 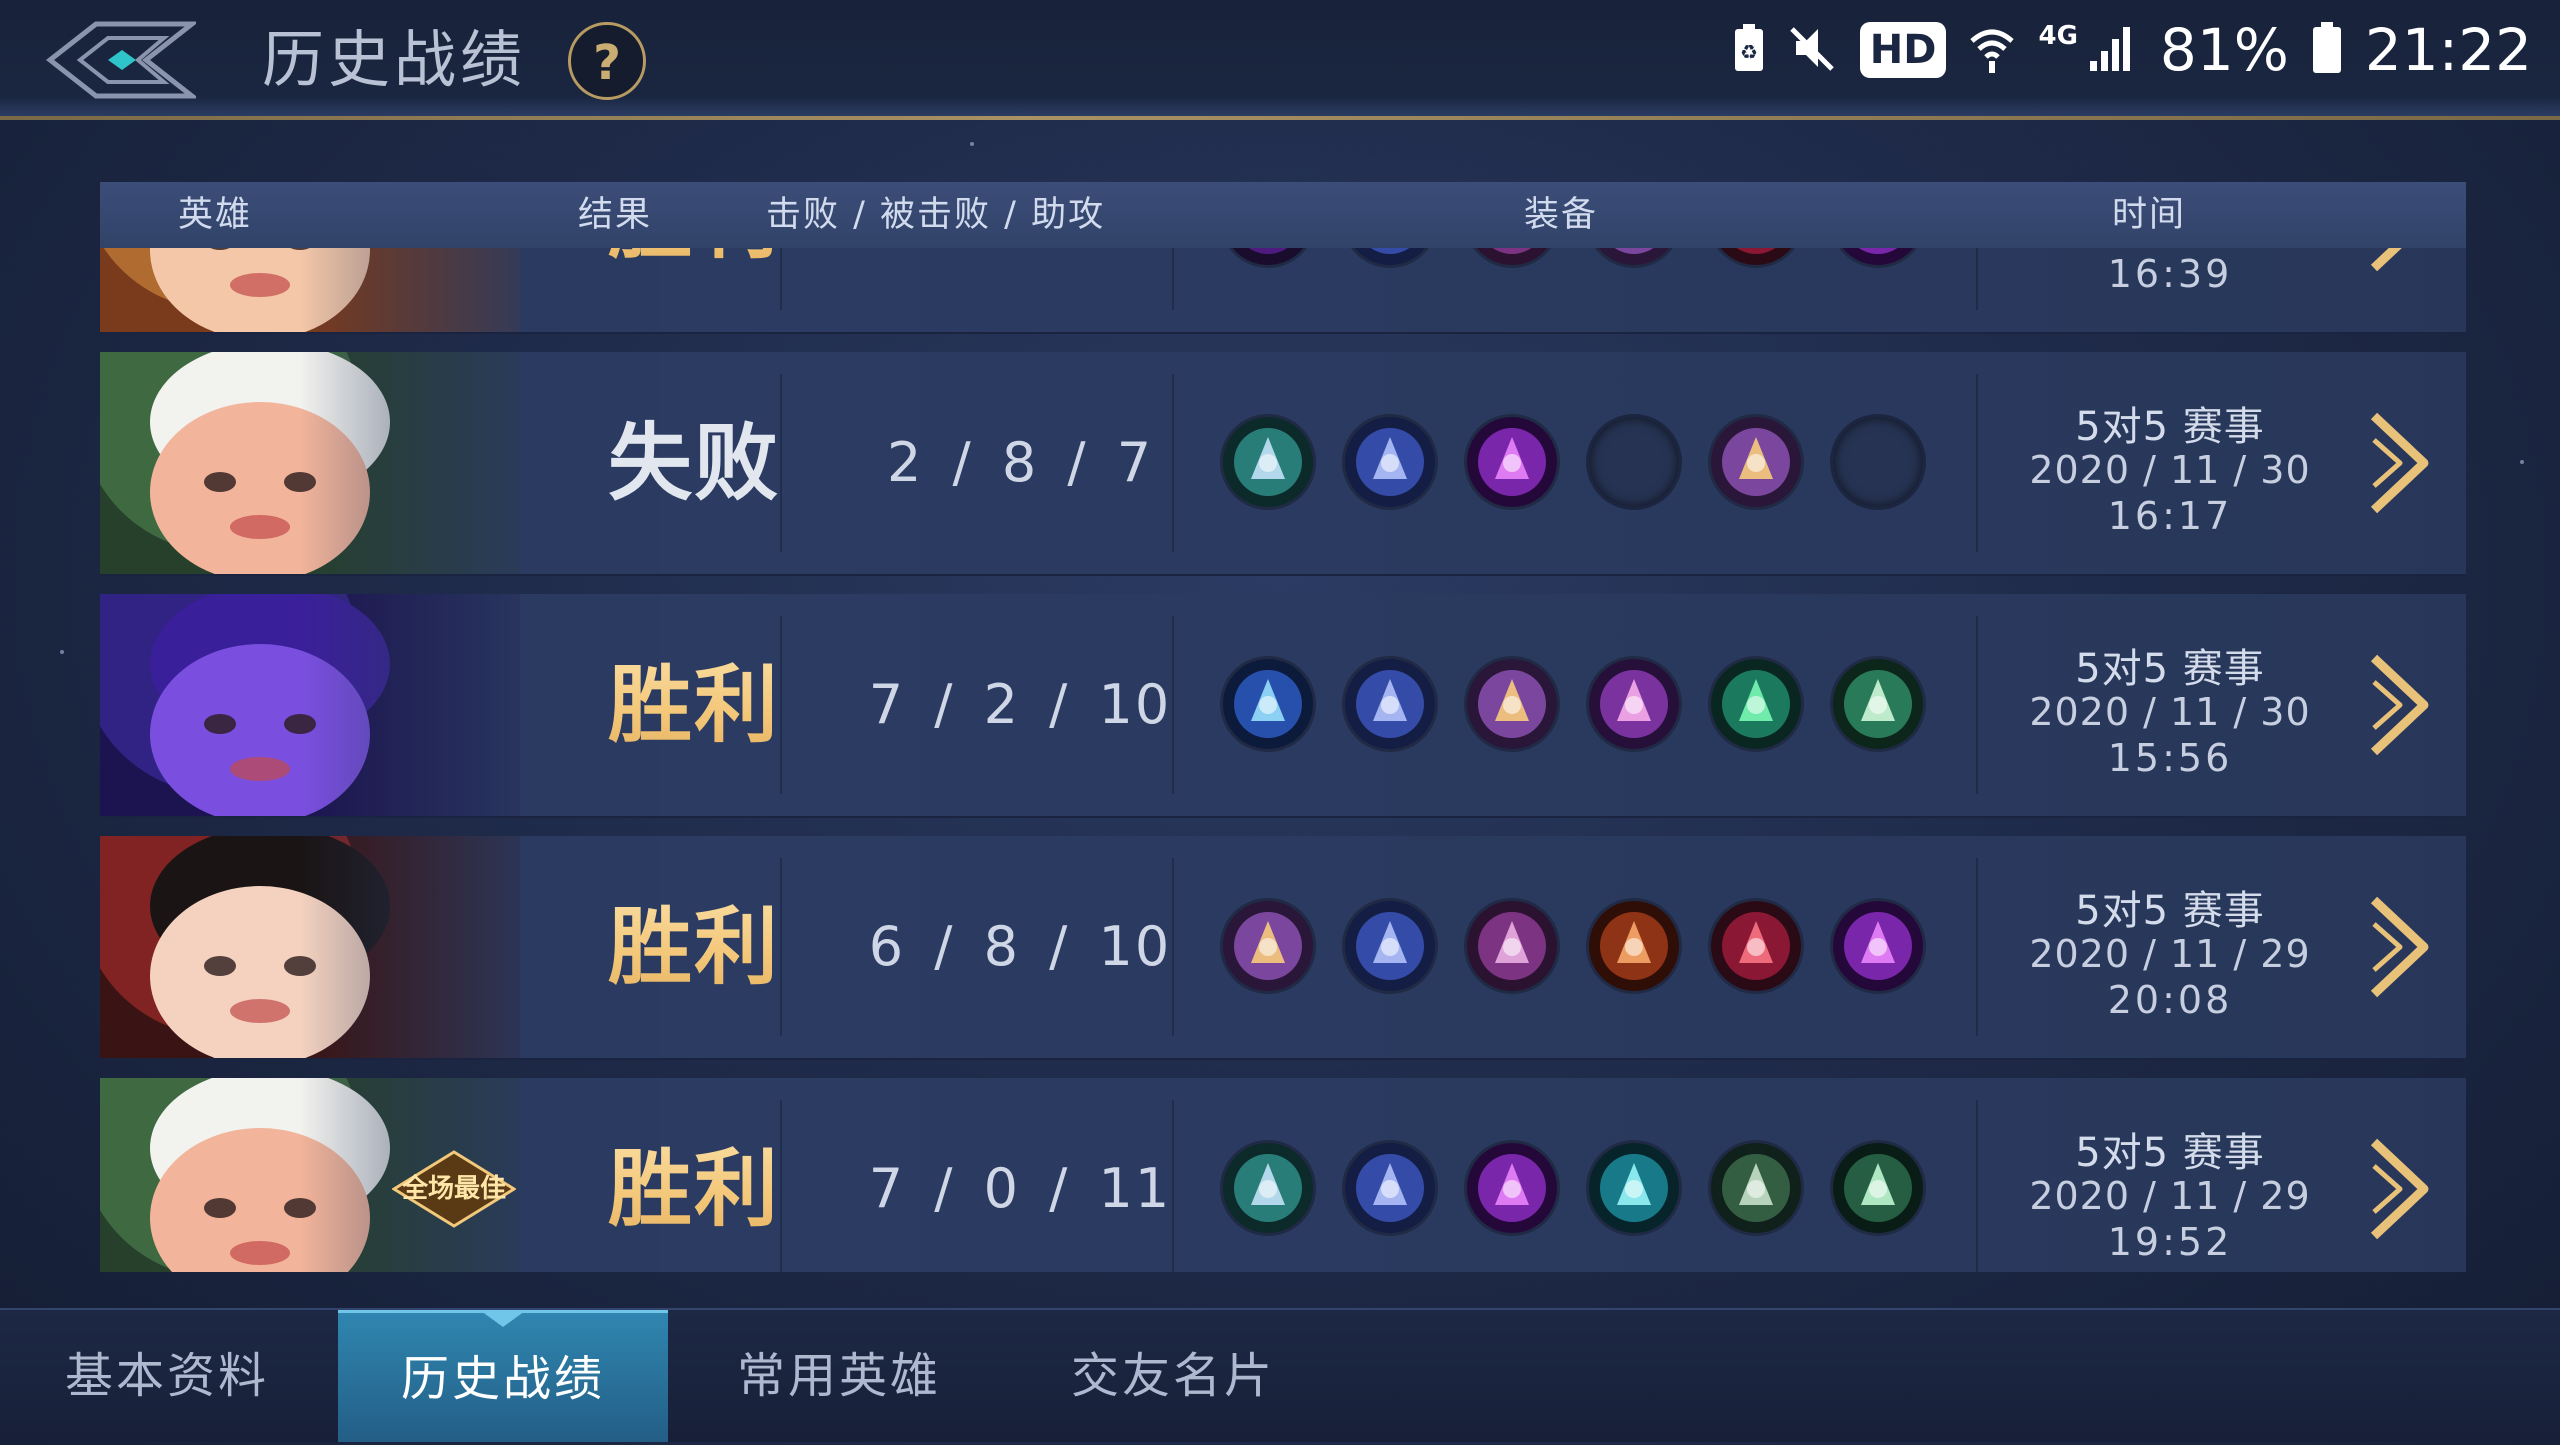 I want to click on match-result: 失败, so click(x=693, y=463).